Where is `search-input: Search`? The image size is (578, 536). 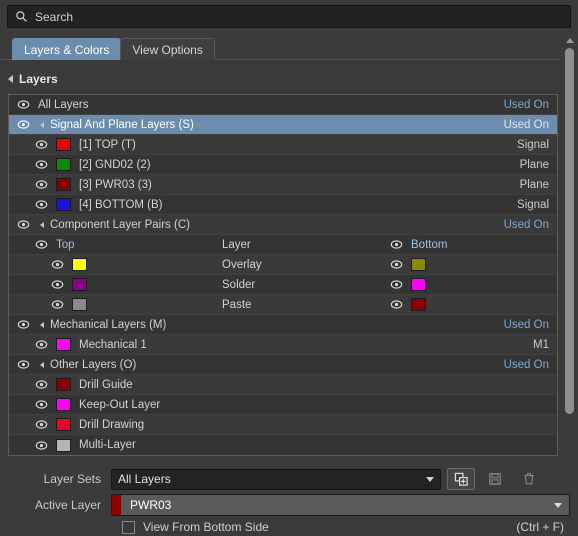 search-input: Search is located at coordinates (289, 16).